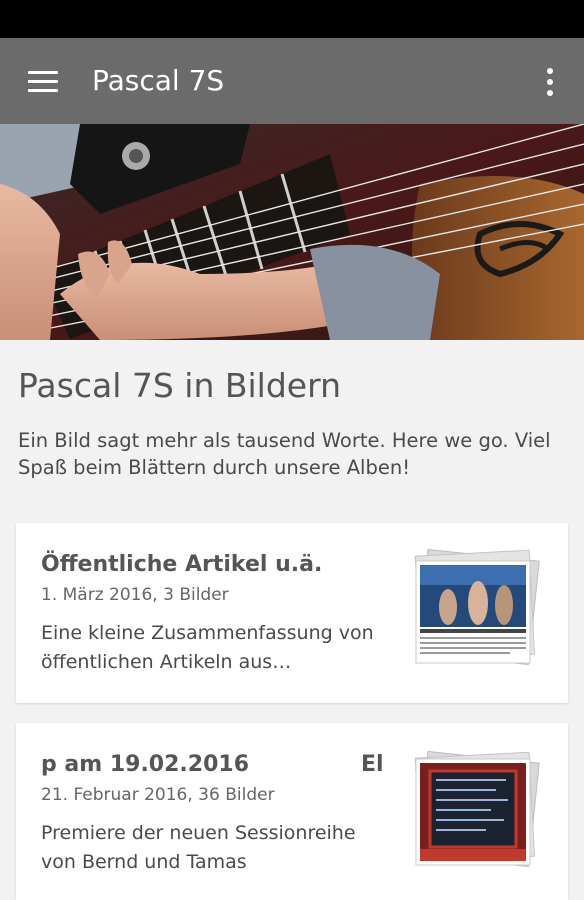 Image resolution: width=584 pixels, height=900 pixels. What do you see at coordinates (550, 82) in the screenshot?
I see `more-vert-icon` at bounding box center [550, 82].